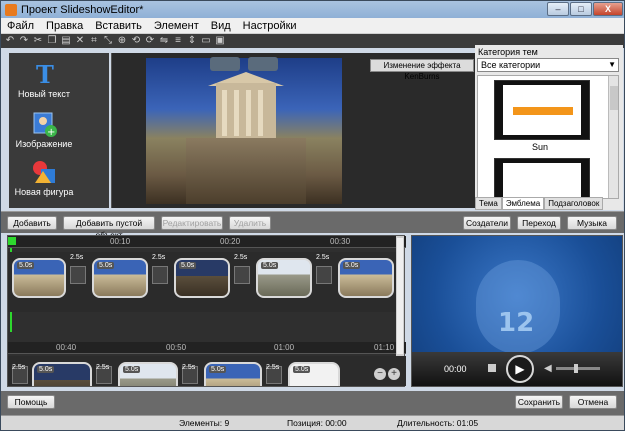  What do you see at coordinates (574, 203) in the screenshot?
I see `tab-subtitle: Подзаголовок` at bounding box center [574, 203].